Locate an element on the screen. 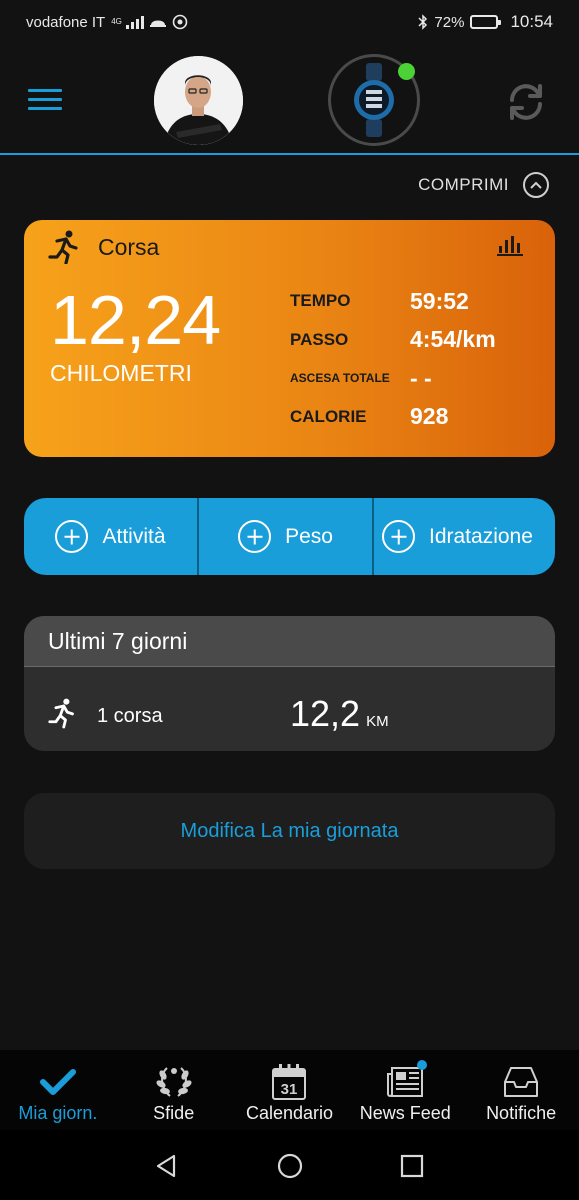 This screenshot has height=1200, width=579. tab-calendar: 31 Calendario is located at coordinates (290, 1090).